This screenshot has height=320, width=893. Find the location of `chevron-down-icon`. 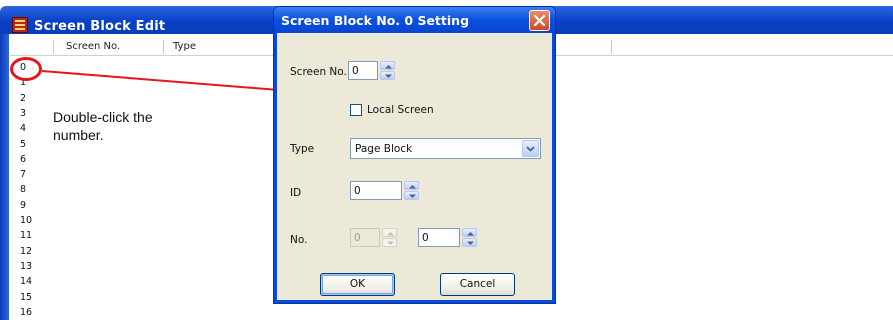

chevron-down-icon is located at coordinates (530, 149).